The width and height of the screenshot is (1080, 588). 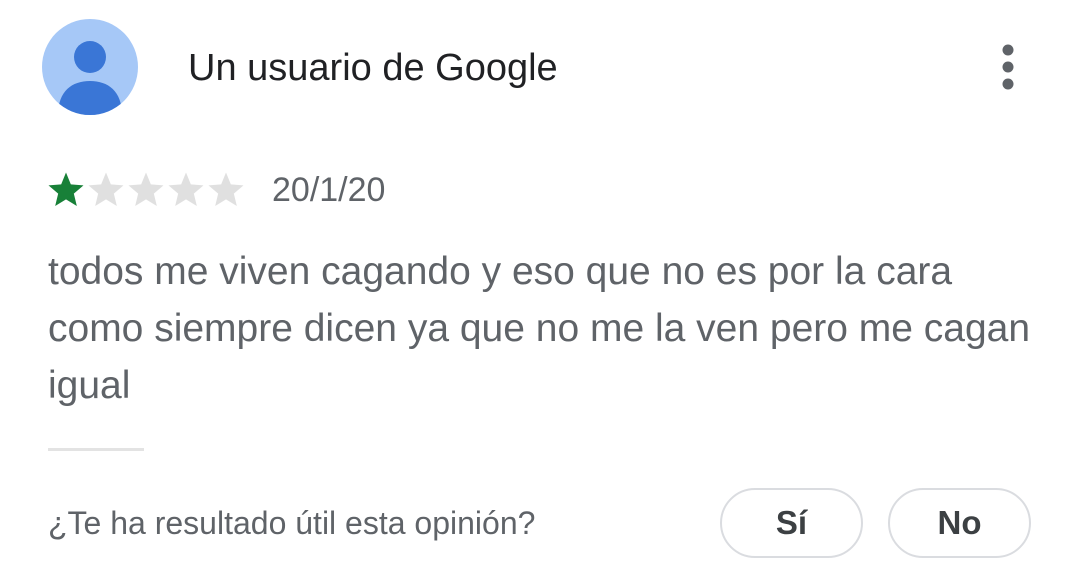 I want to click on avatar, so click(x=90, y=67).